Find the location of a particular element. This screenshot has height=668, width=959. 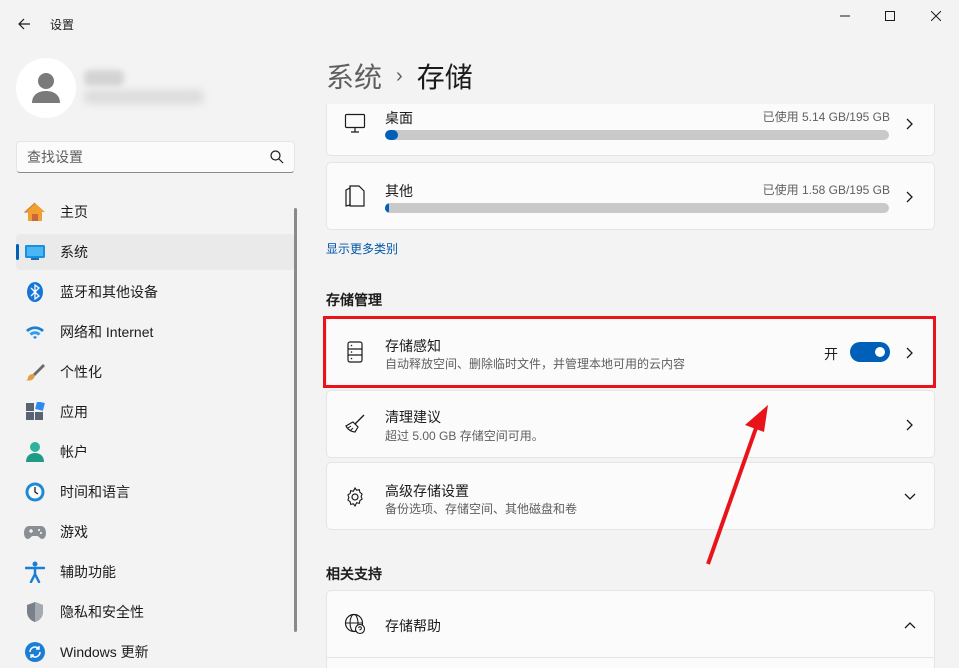

bluetooth-icon is located at coordinates (35, 292).